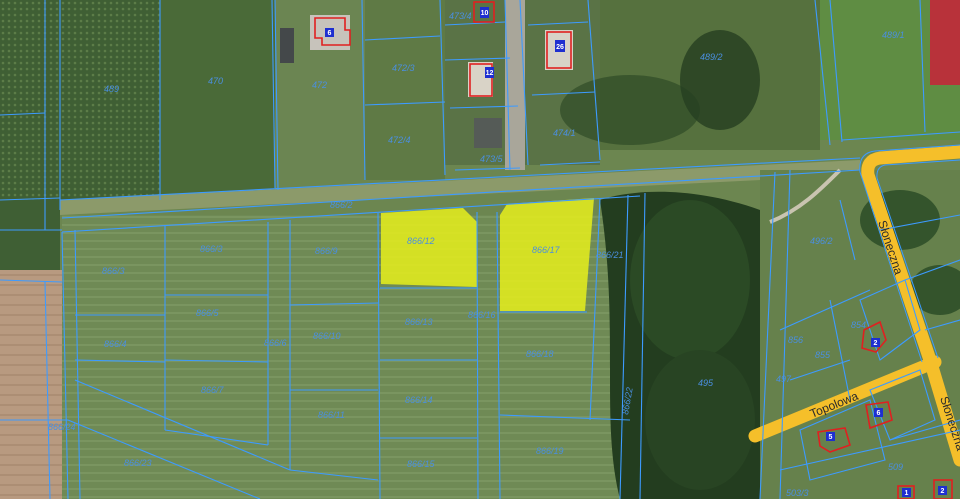 The image size is (960, 499). What do you see at coordinates (546, 250) in the screenshot?
I see `parcel-label: 866/17` at bounding box center [546, 250].